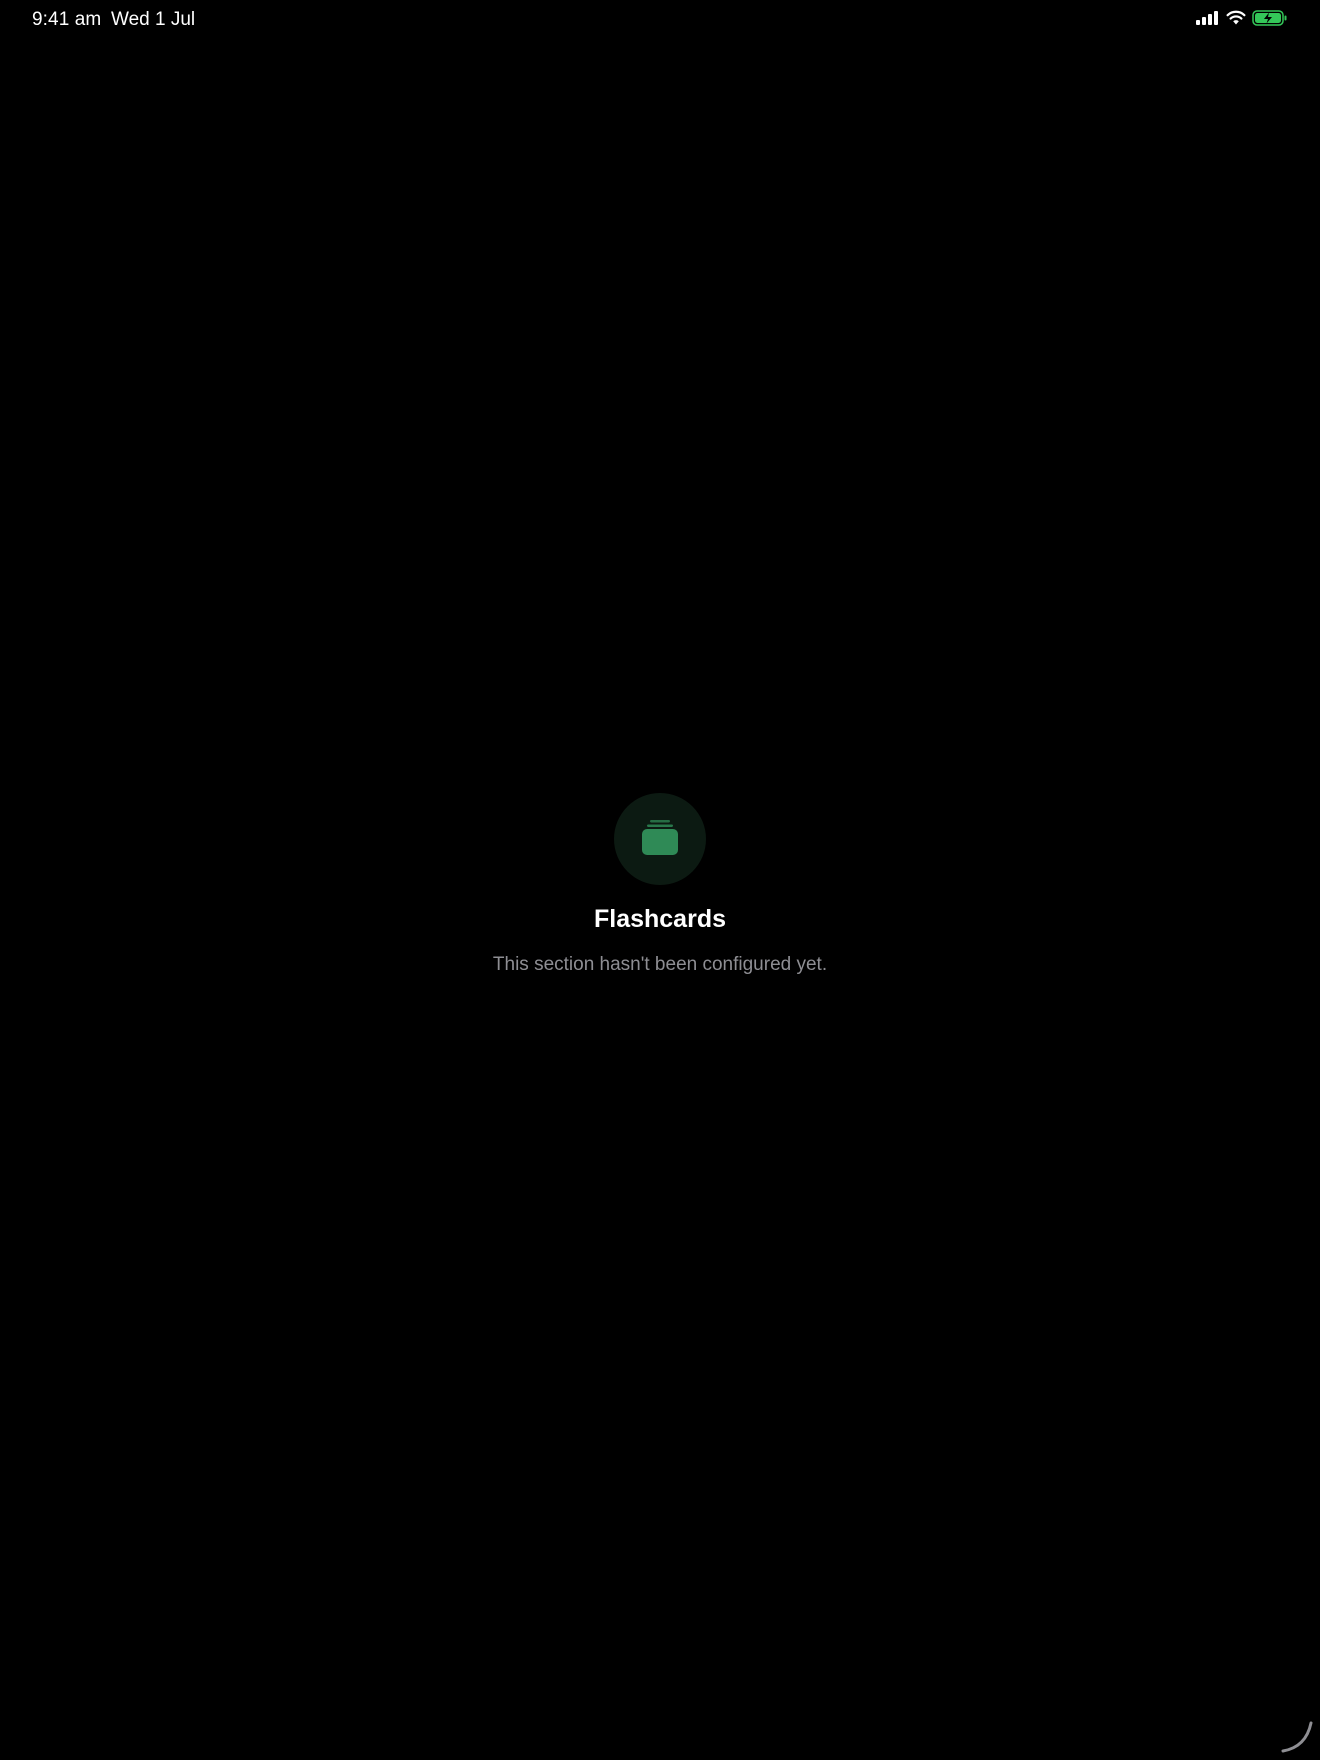 The image size is (1320, 1760). Describe the element at coordinates (660, 21) in the screenshot. I see `status-bar: 9:41 am Wed 1 Jul` at that location.